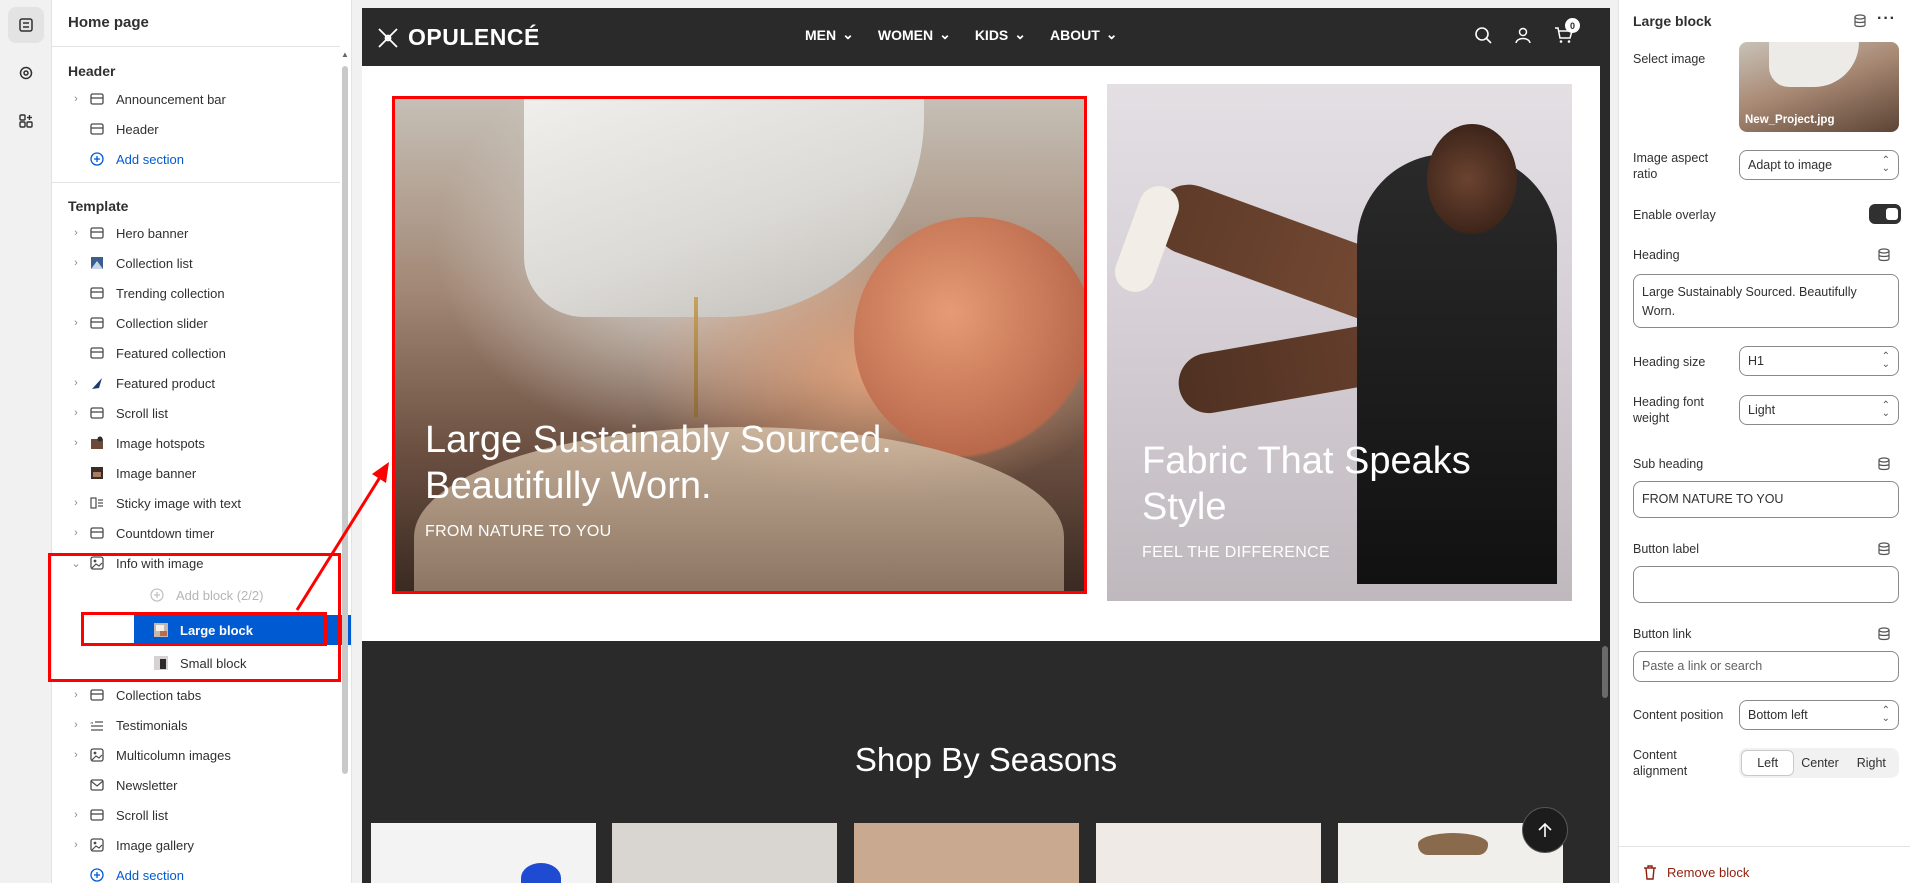 This screenshot has height=883, width=1910. Describe the element at coordinates (1656, 255) in the screenshot. I see `heading-label: Heading` at that location.